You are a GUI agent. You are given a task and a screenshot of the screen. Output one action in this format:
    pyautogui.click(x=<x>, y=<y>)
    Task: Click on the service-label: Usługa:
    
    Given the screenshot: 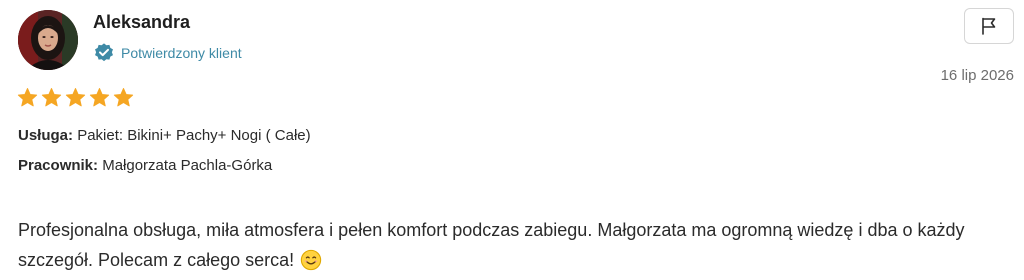 What is the action you would take?
    pyautogui.click(x=46, y=135)
    